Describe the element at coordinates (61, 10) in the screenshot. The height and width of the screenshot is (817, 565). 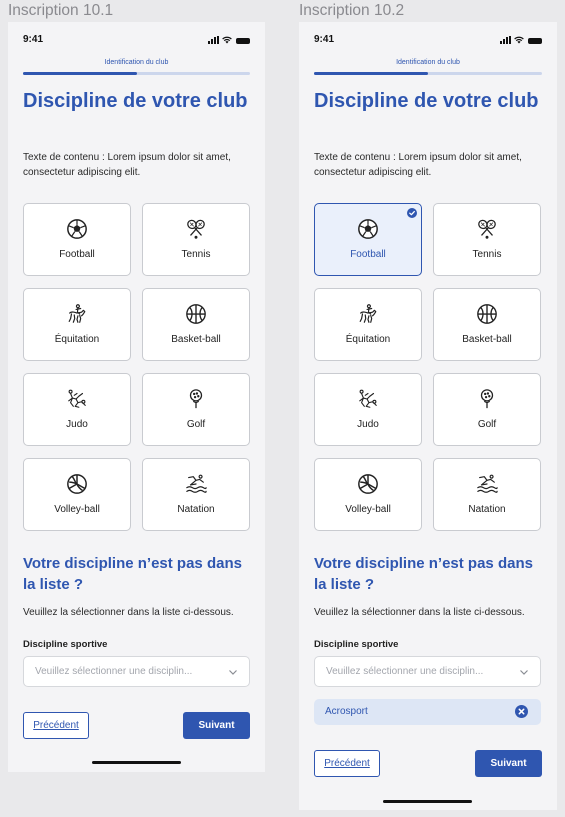
I see `frame-title-1: Inscription 10.1` at that location.